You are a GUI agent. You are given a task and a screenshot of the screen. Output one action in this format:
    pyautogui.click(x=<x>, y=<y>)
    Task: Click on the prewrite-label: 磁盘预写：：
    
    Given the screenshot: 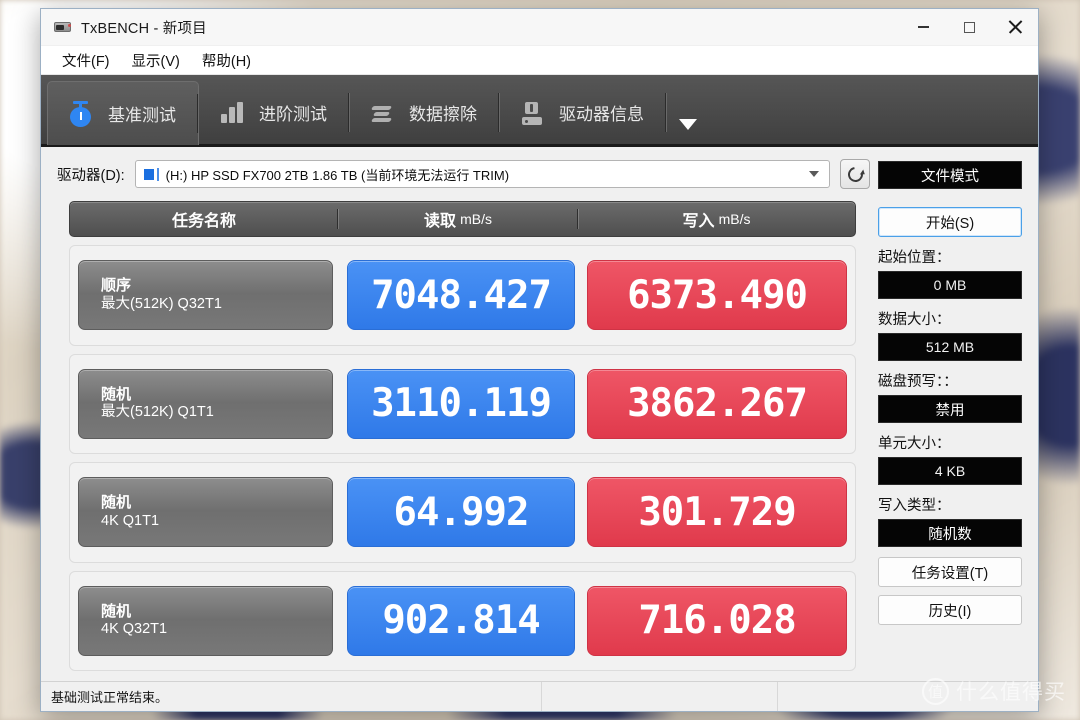 What is the action you would take?
    pyautogui.click(x=918, y=382)
    